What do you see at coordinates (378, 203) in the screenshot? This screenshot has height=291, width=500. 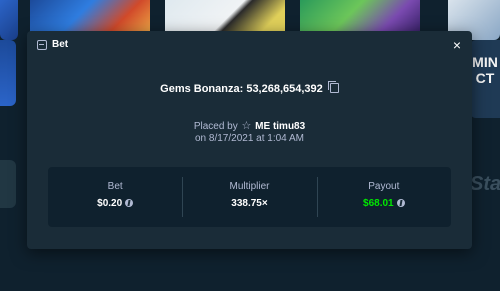 I see `payout-value: $68.01` at bounding box center [378, 203].